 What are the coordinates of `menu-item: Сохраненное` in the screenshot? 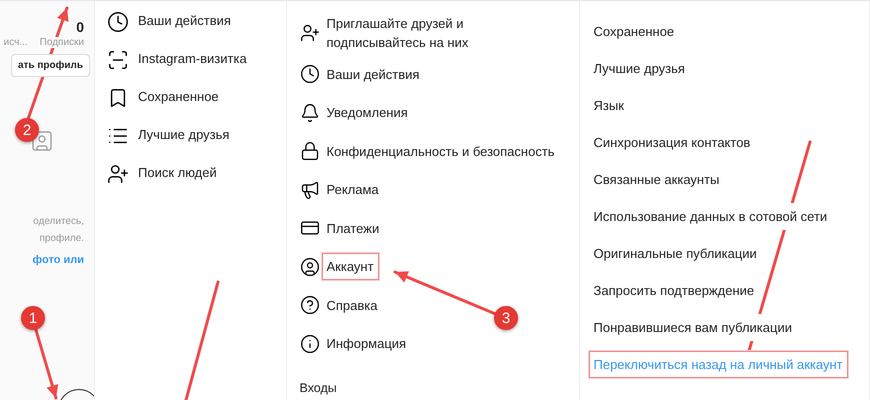 It's located at (178, 96).